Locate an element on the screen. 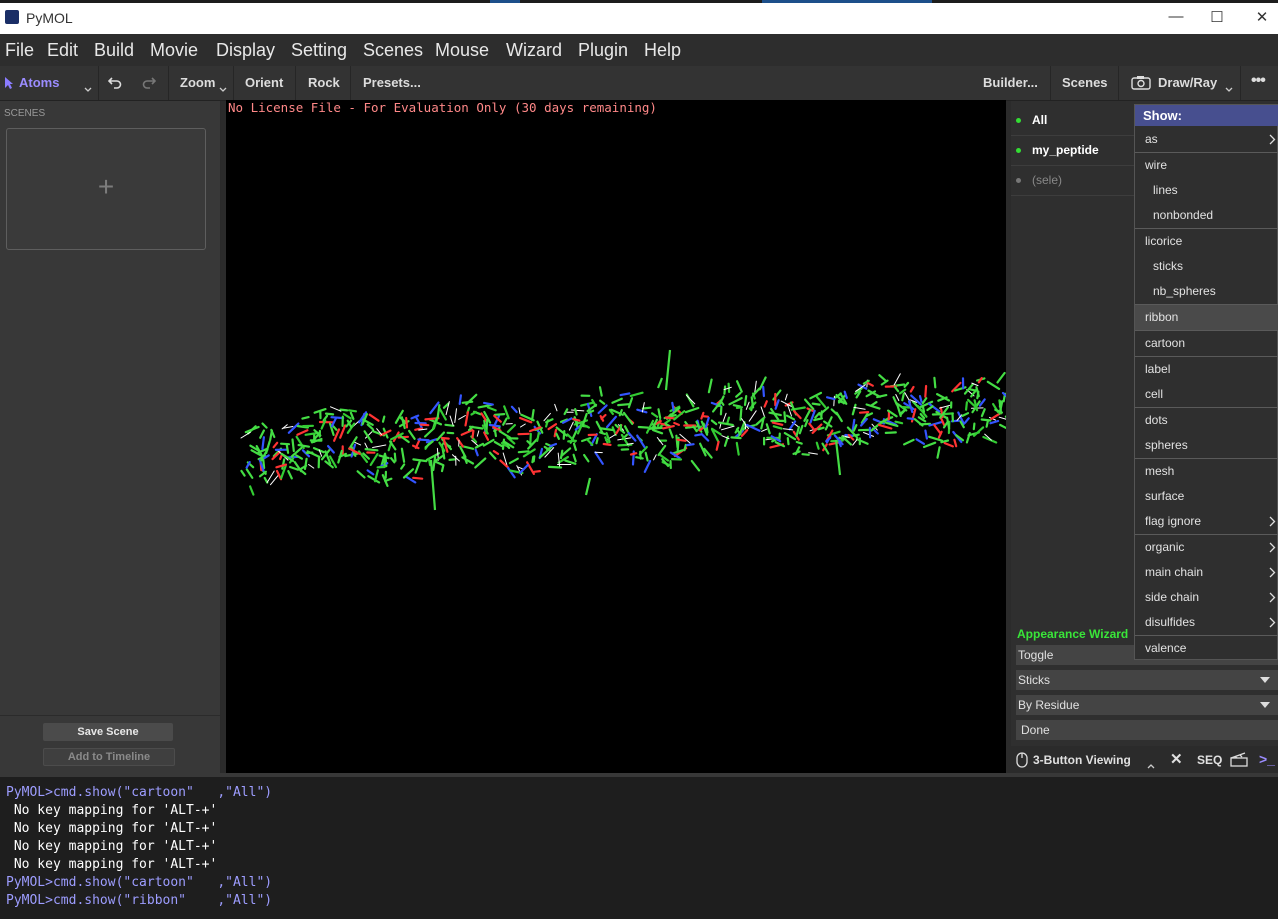 The height and width of the screenshot is (919, 1278). show-menu-item-surface: surface is located at coordinates (1206, 496).